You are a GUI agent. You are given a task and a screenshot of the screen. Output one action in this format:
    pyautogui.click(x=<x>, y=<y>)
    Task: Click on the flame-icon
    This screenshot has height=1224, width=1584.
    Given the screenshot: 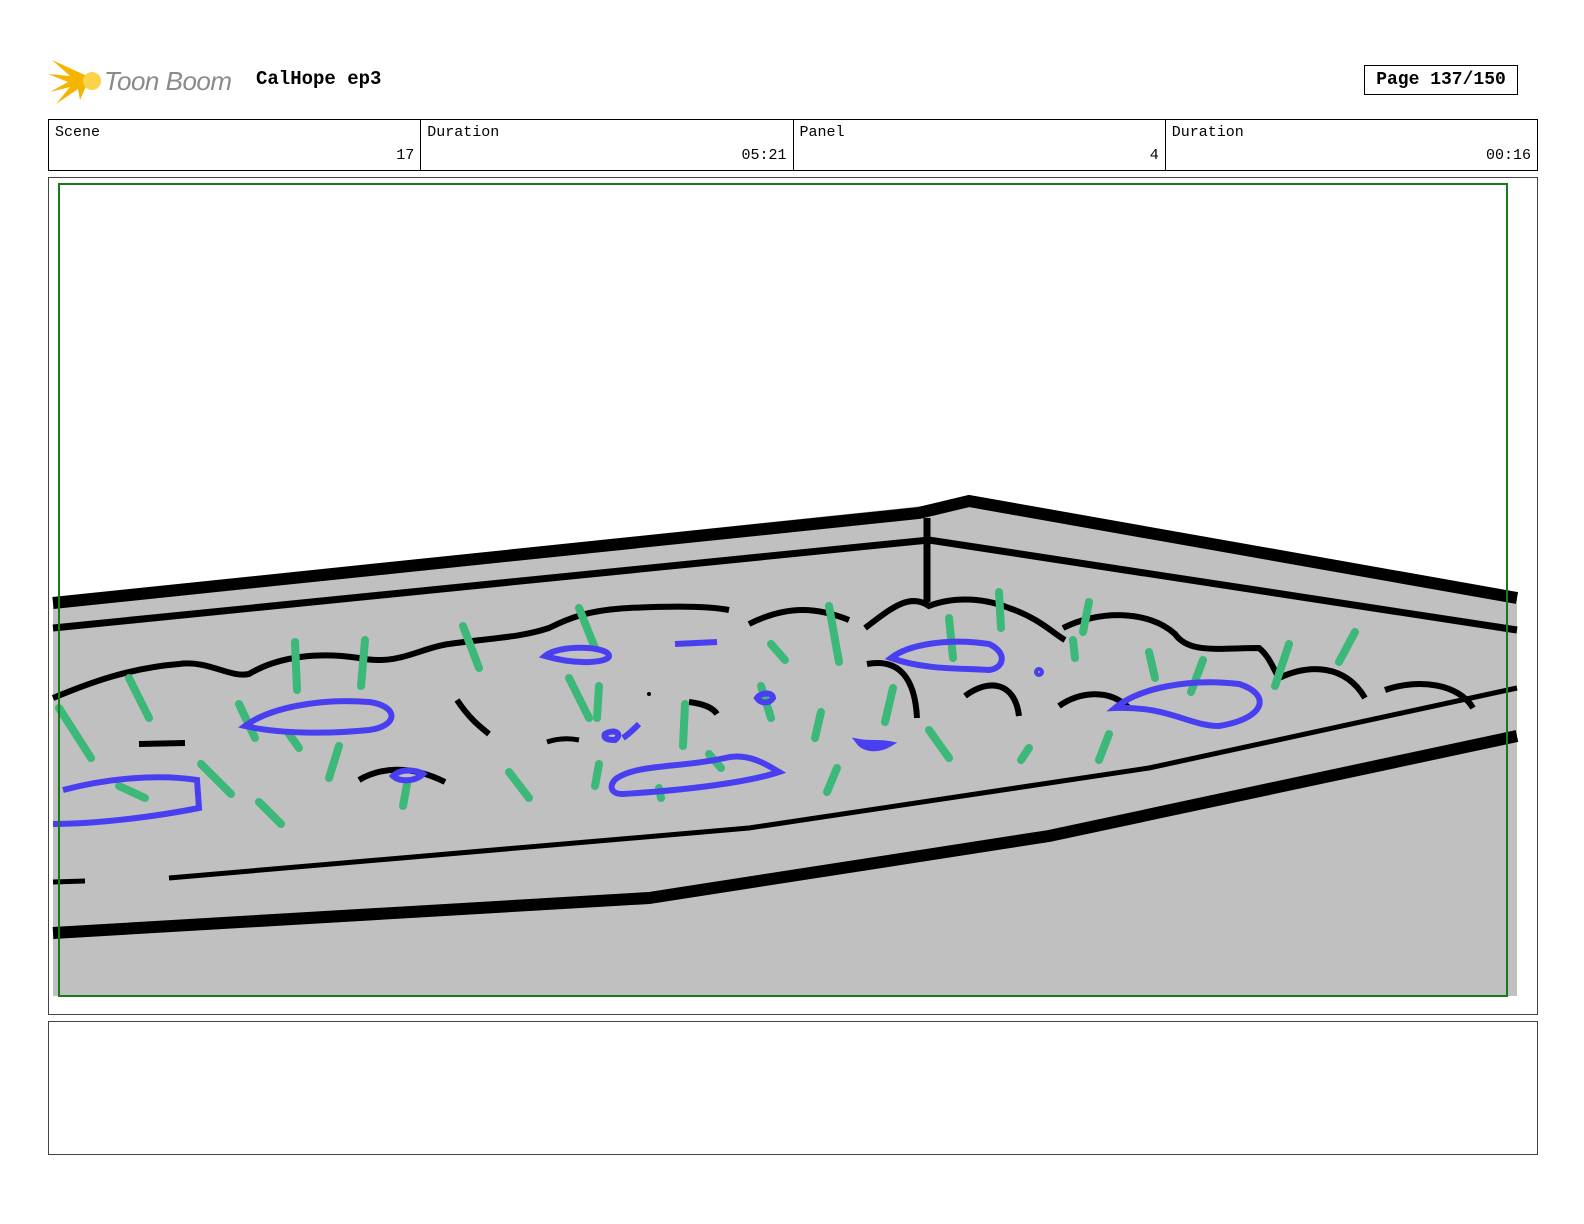 What is the action you would take?
    pyautogui.click(x=74, y=82)
    